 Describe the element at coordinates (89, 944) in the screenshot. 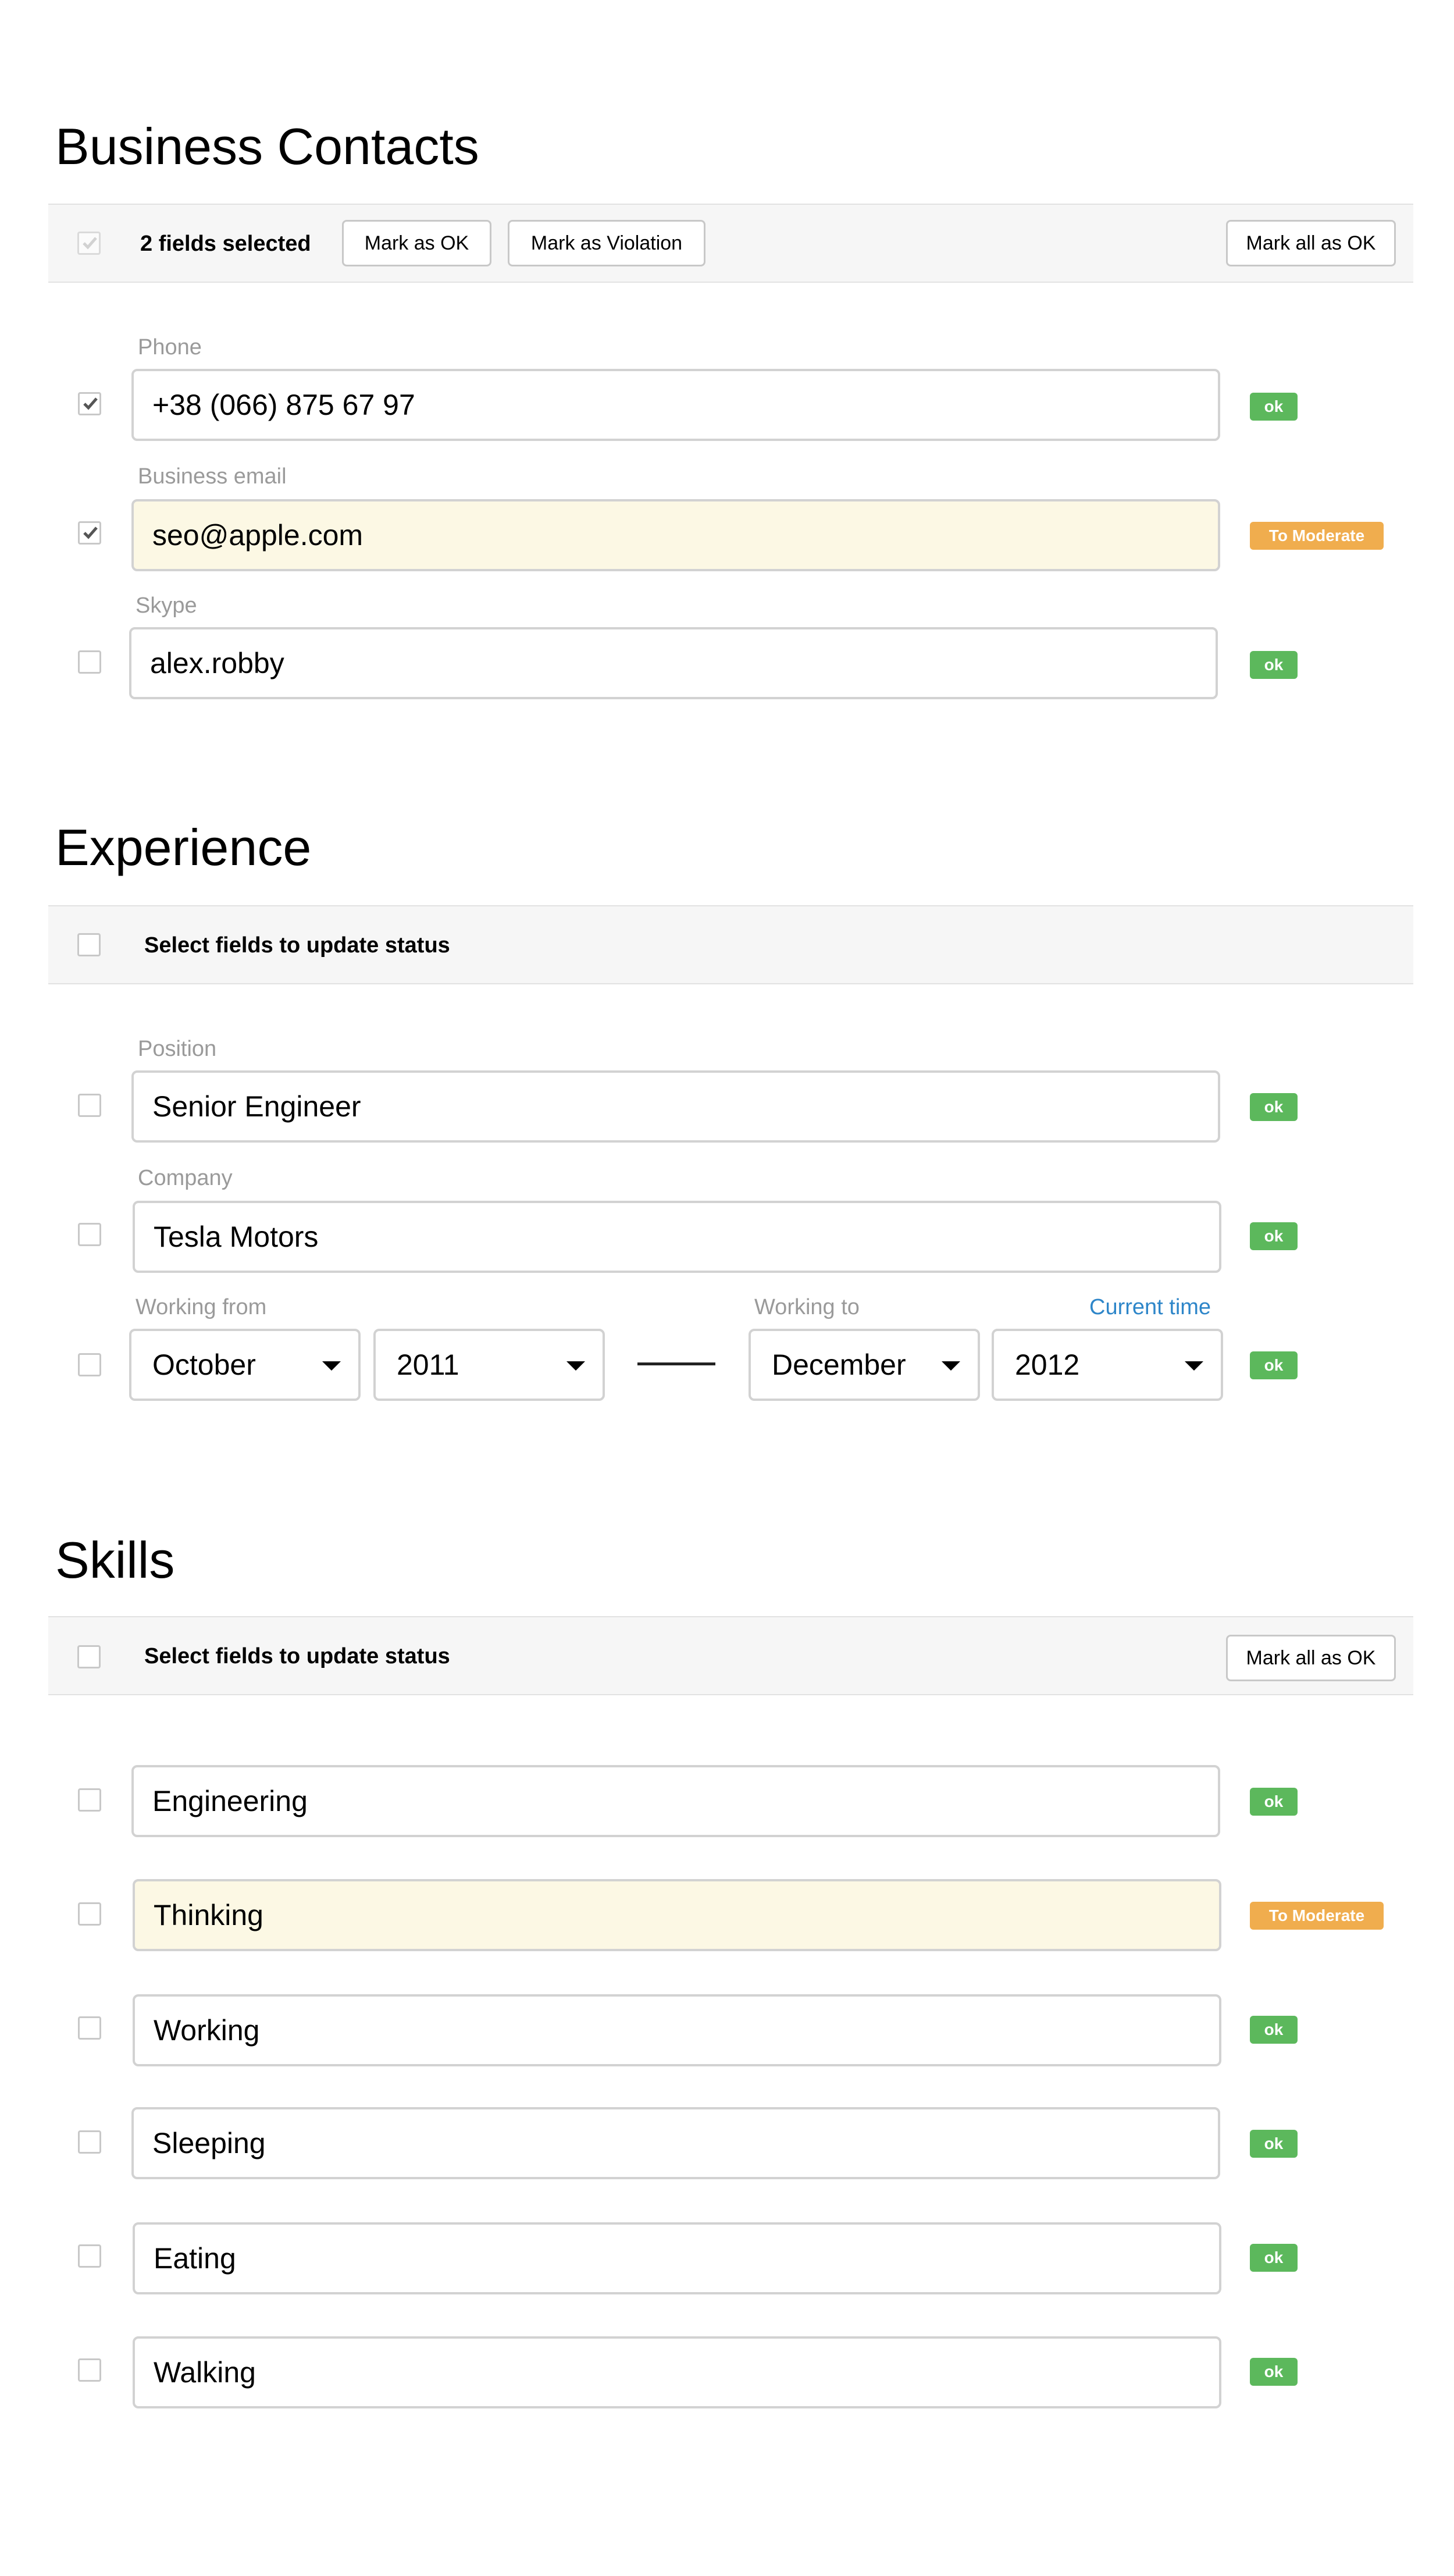

I see `experience-select-all-checkbox` at that location.